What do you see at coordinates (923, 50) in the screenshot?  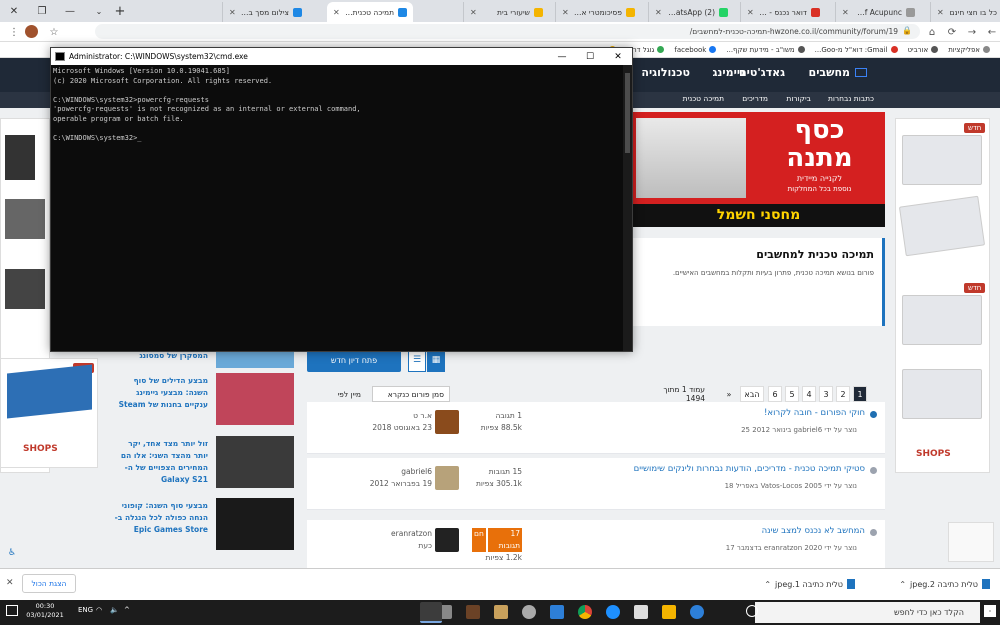 I see `bookmark-item: אורביט` at bounding box center [923, 50].